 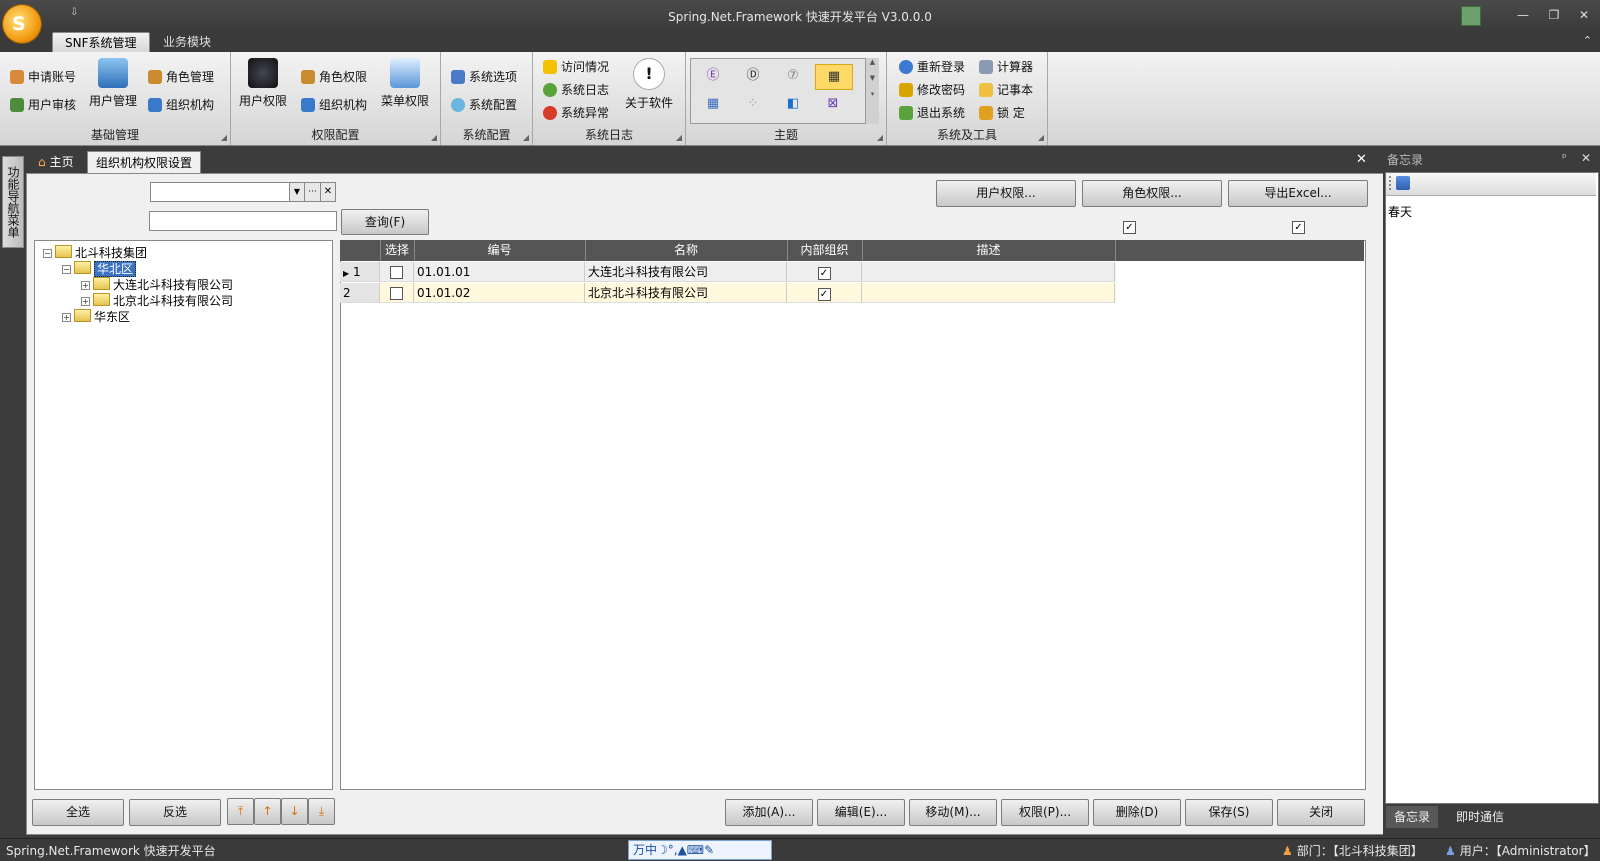 I want to click on org-button: 组织机构, so click(x=181, y=104).